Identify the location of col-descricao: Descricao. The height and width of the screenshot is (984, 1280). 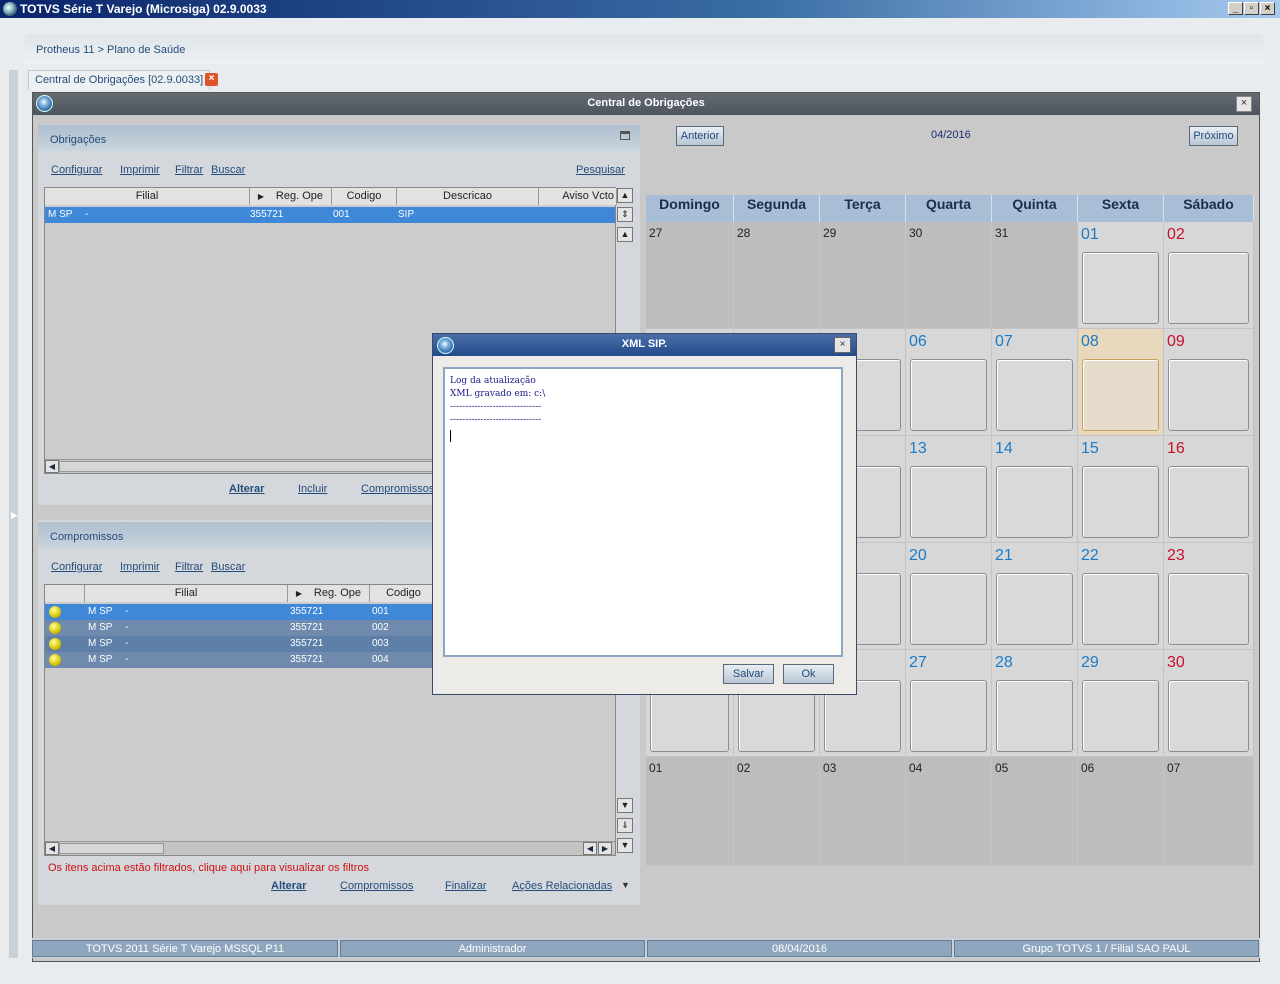
(468, 196).